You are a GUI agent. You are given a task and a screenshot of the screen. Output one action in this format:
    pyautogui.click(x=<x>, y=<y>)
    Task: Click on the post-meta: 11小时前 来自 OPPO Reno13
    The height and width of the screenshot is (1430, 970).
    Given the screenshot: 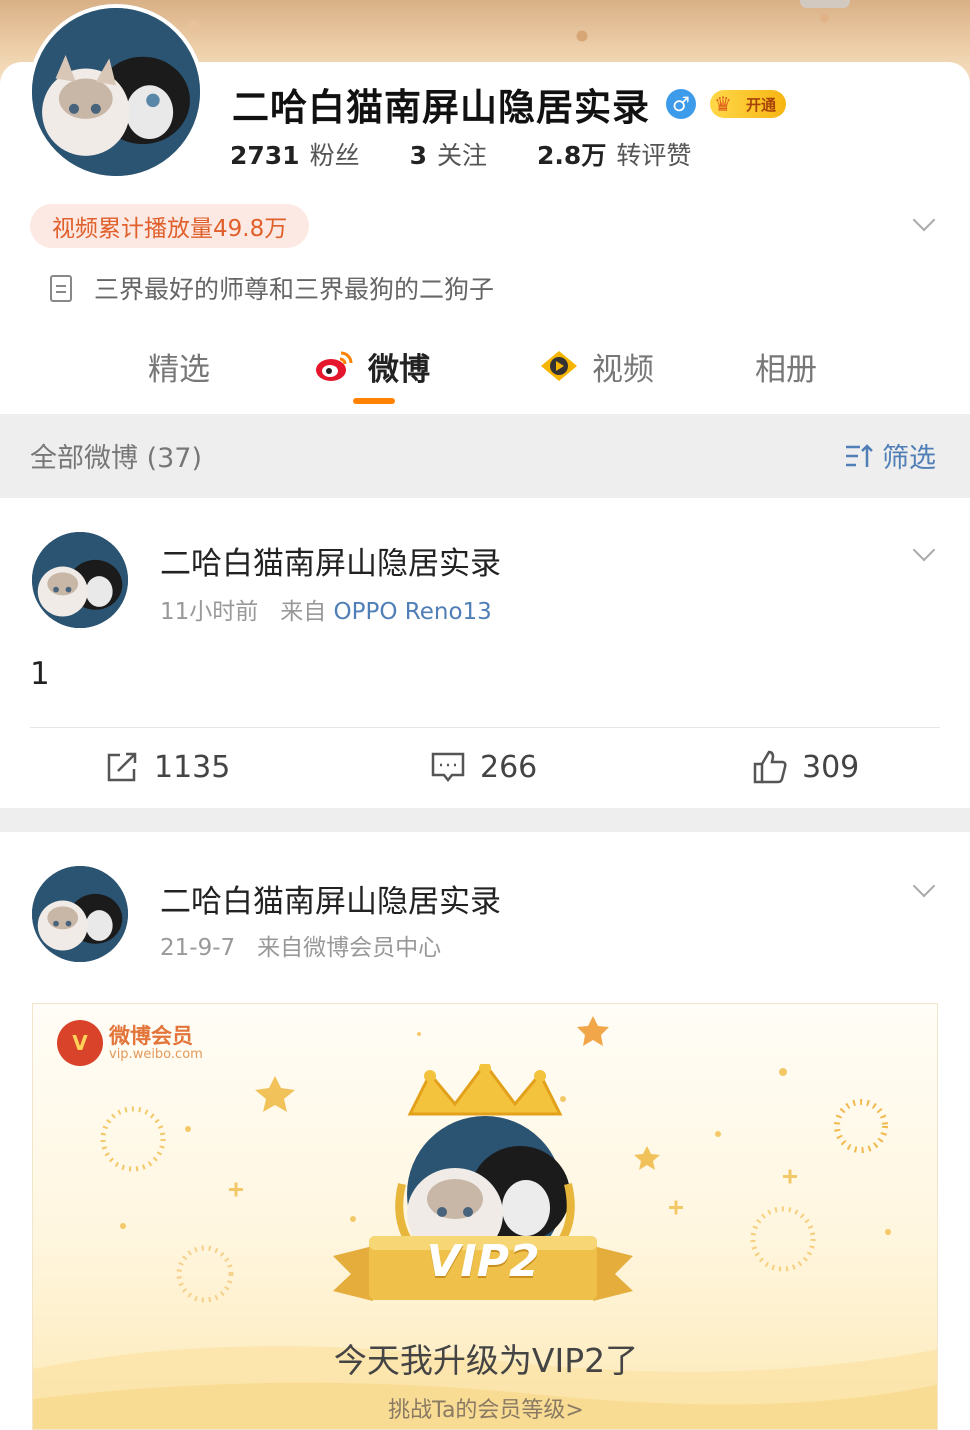 What is the action you would take?
    pyautogui.click(x=326, y=609)
    